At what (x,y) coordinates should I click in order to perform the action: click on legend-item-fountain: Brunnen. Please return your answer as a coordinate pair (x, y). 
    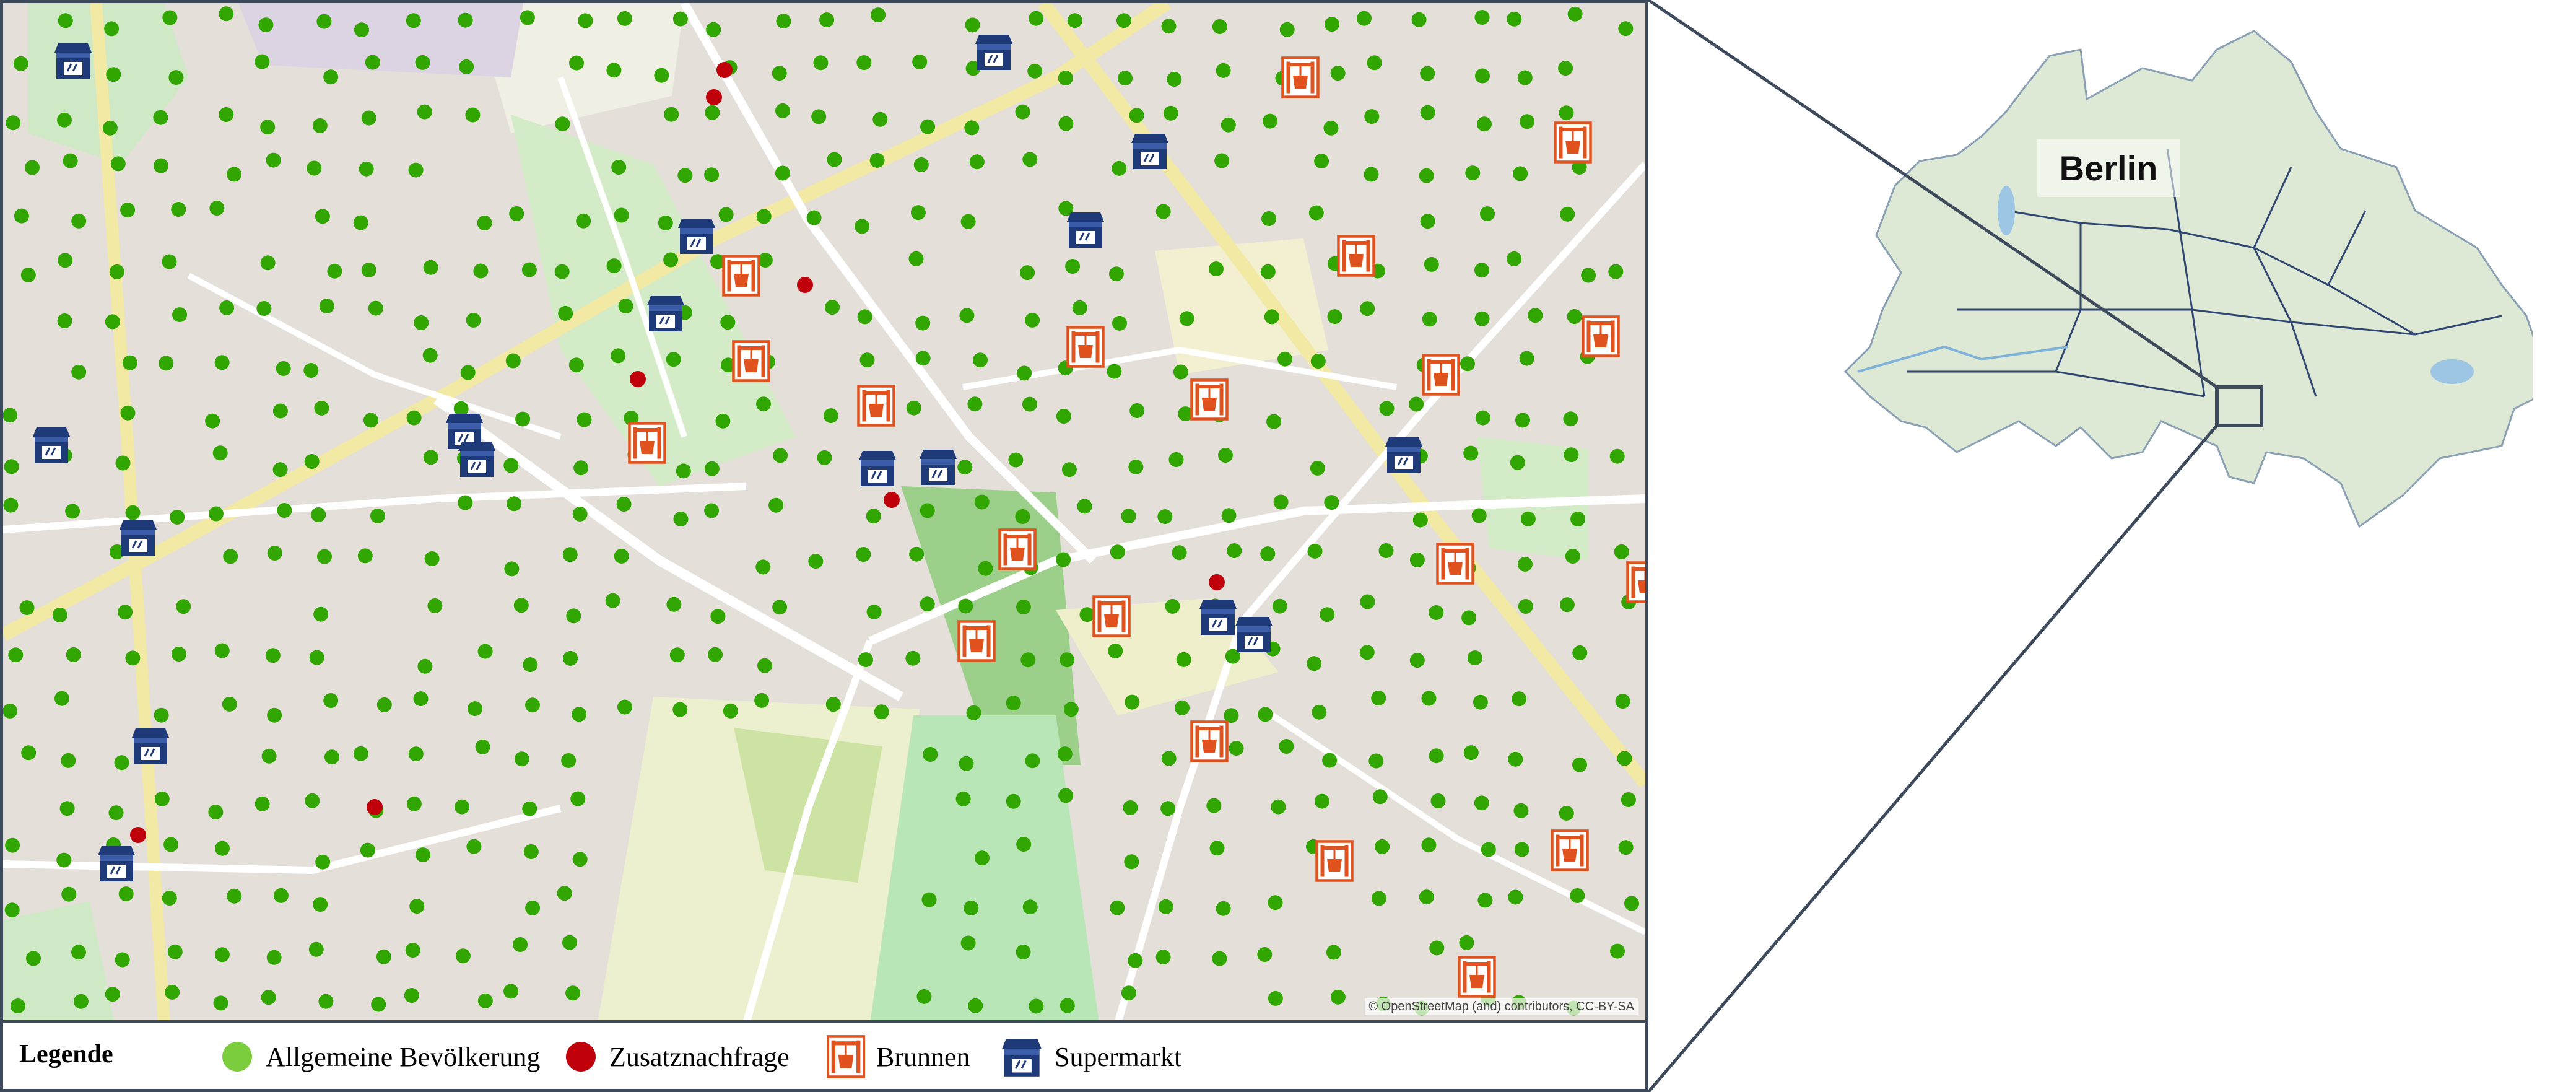
    Looking at the image, I should click on (898, 1056).